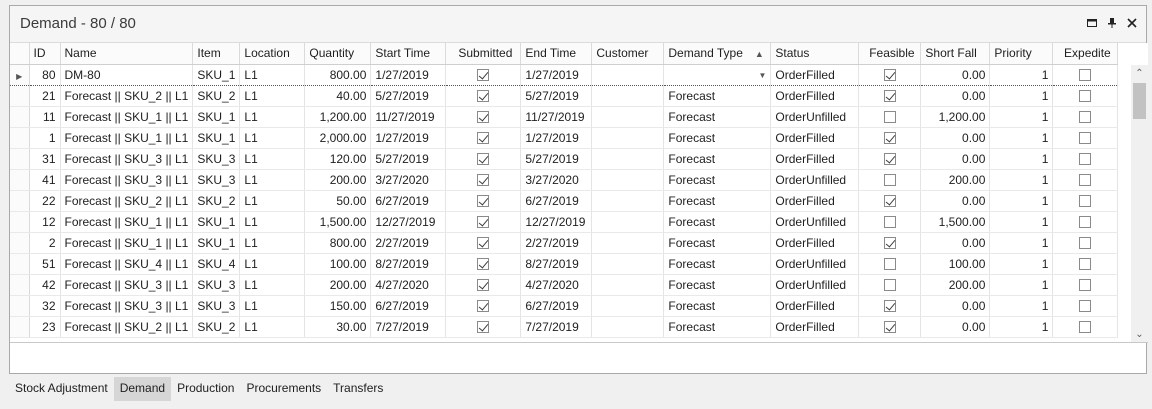 Image resolution: width=1152 pixels, height=409 pixels. I want to click on pin-icon, so click(1112, 23).